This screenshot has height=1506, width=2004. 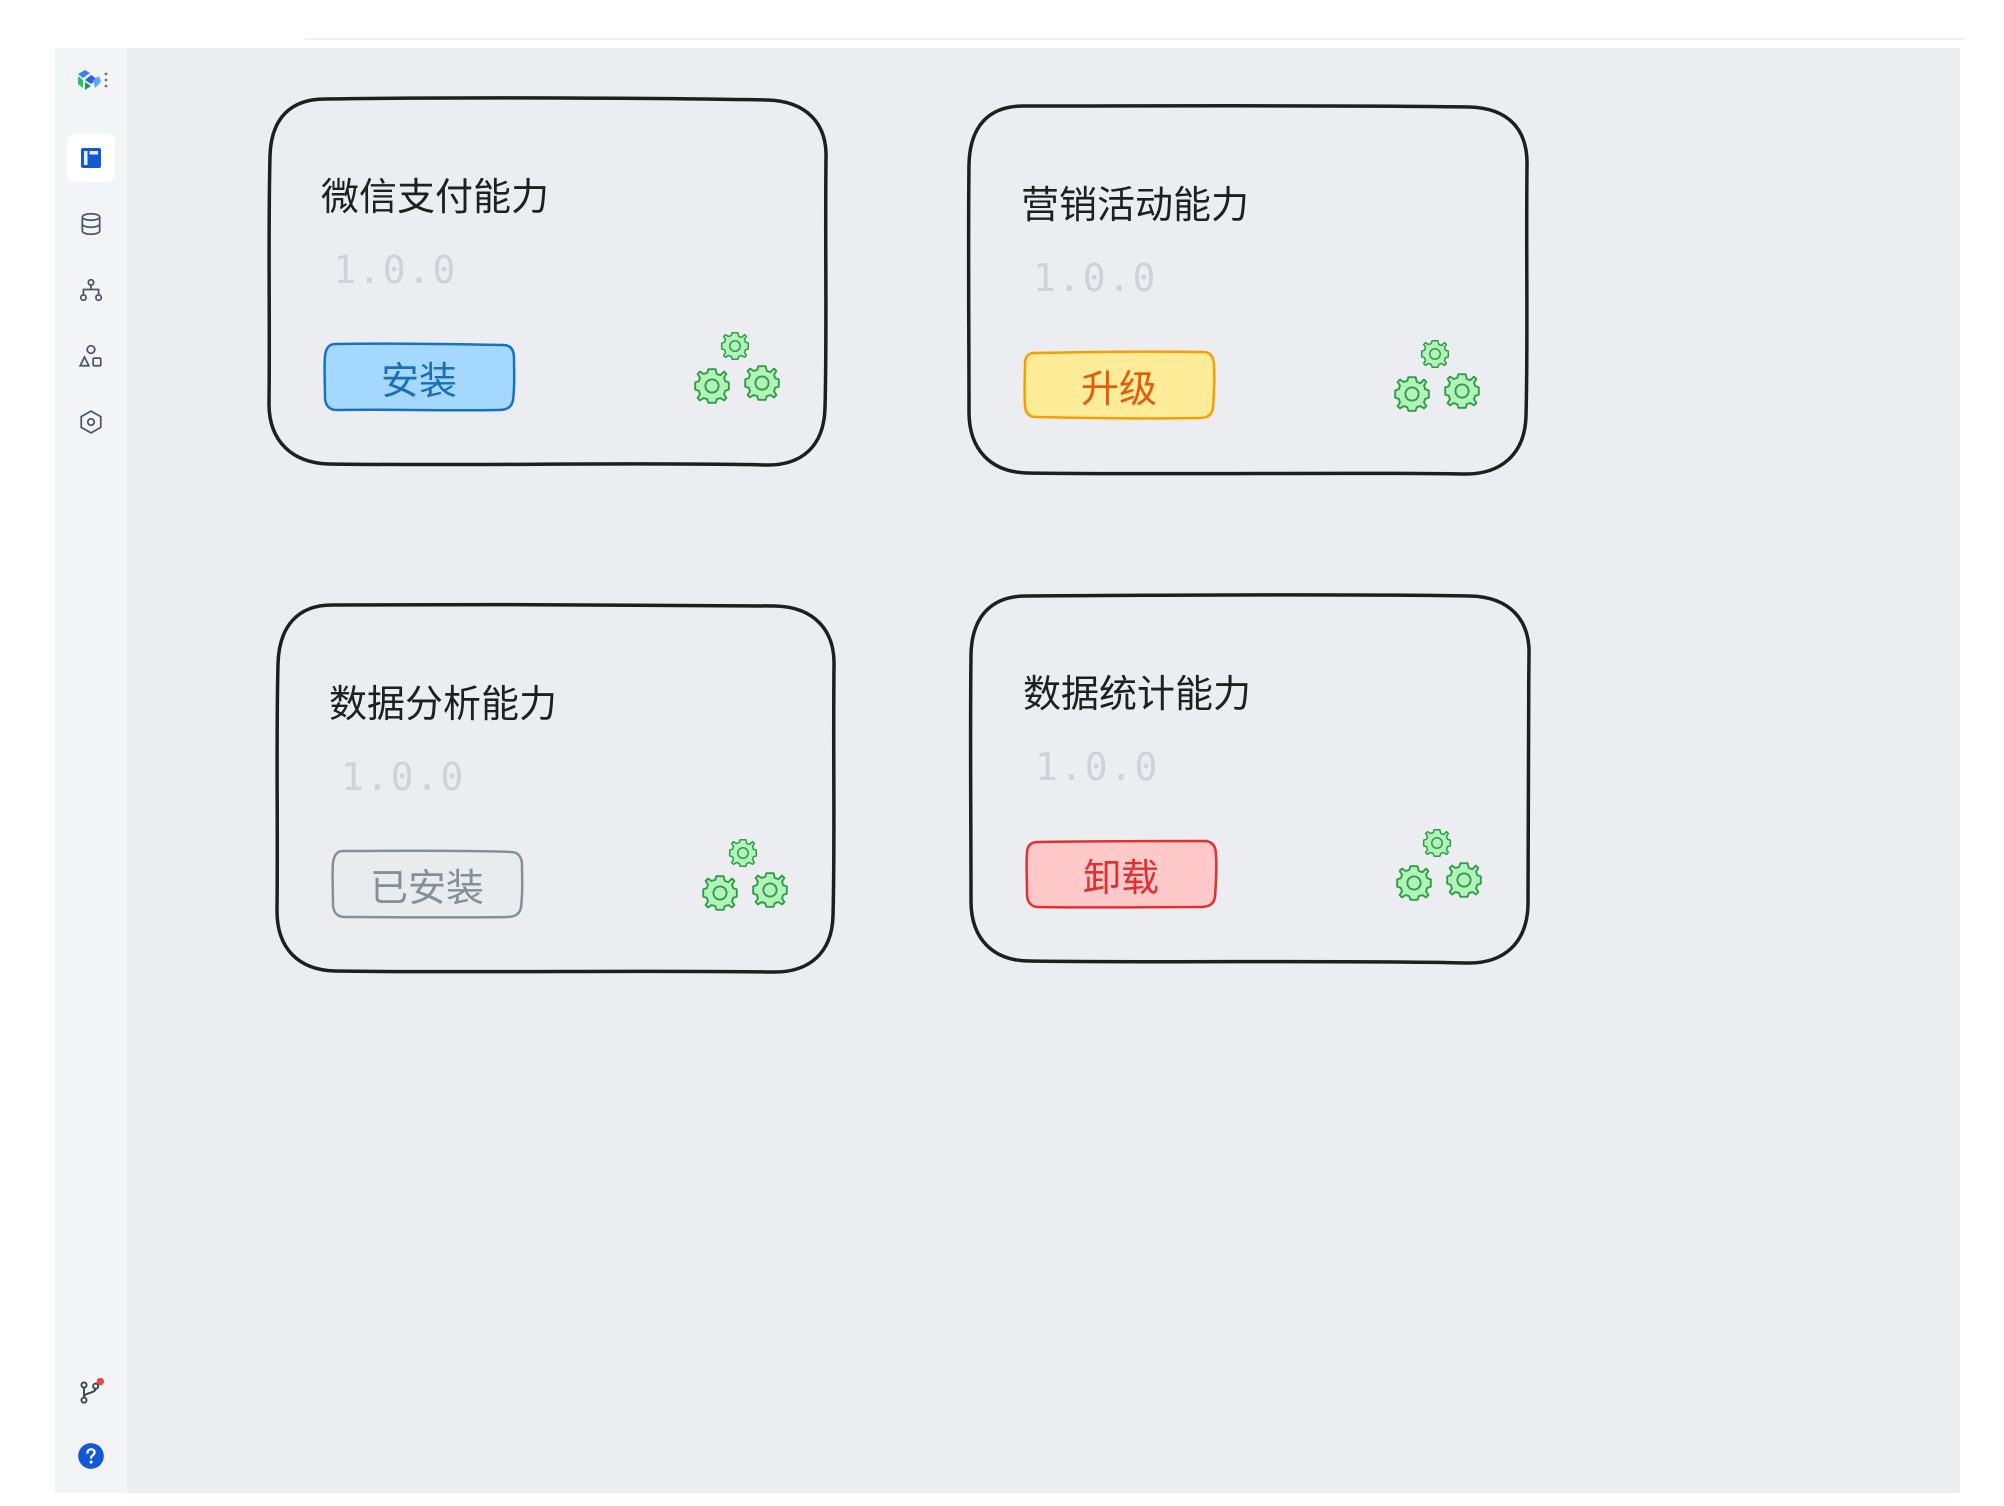 I want to click on sidebar-item-help, so click(x=91, y=1456).